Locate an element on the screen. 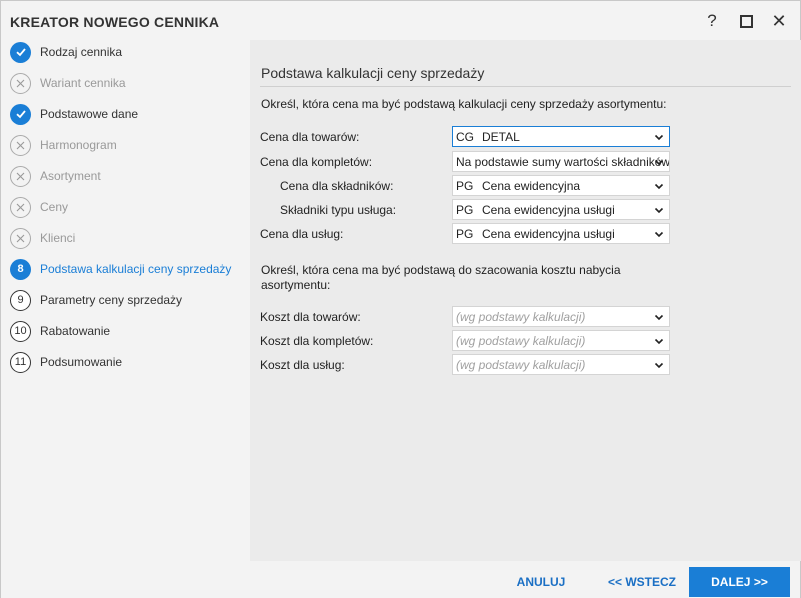 Image resolution: width=801 pixels, height=598 pixels. wizard-step: Ceny is located at coordinates (128, 207).